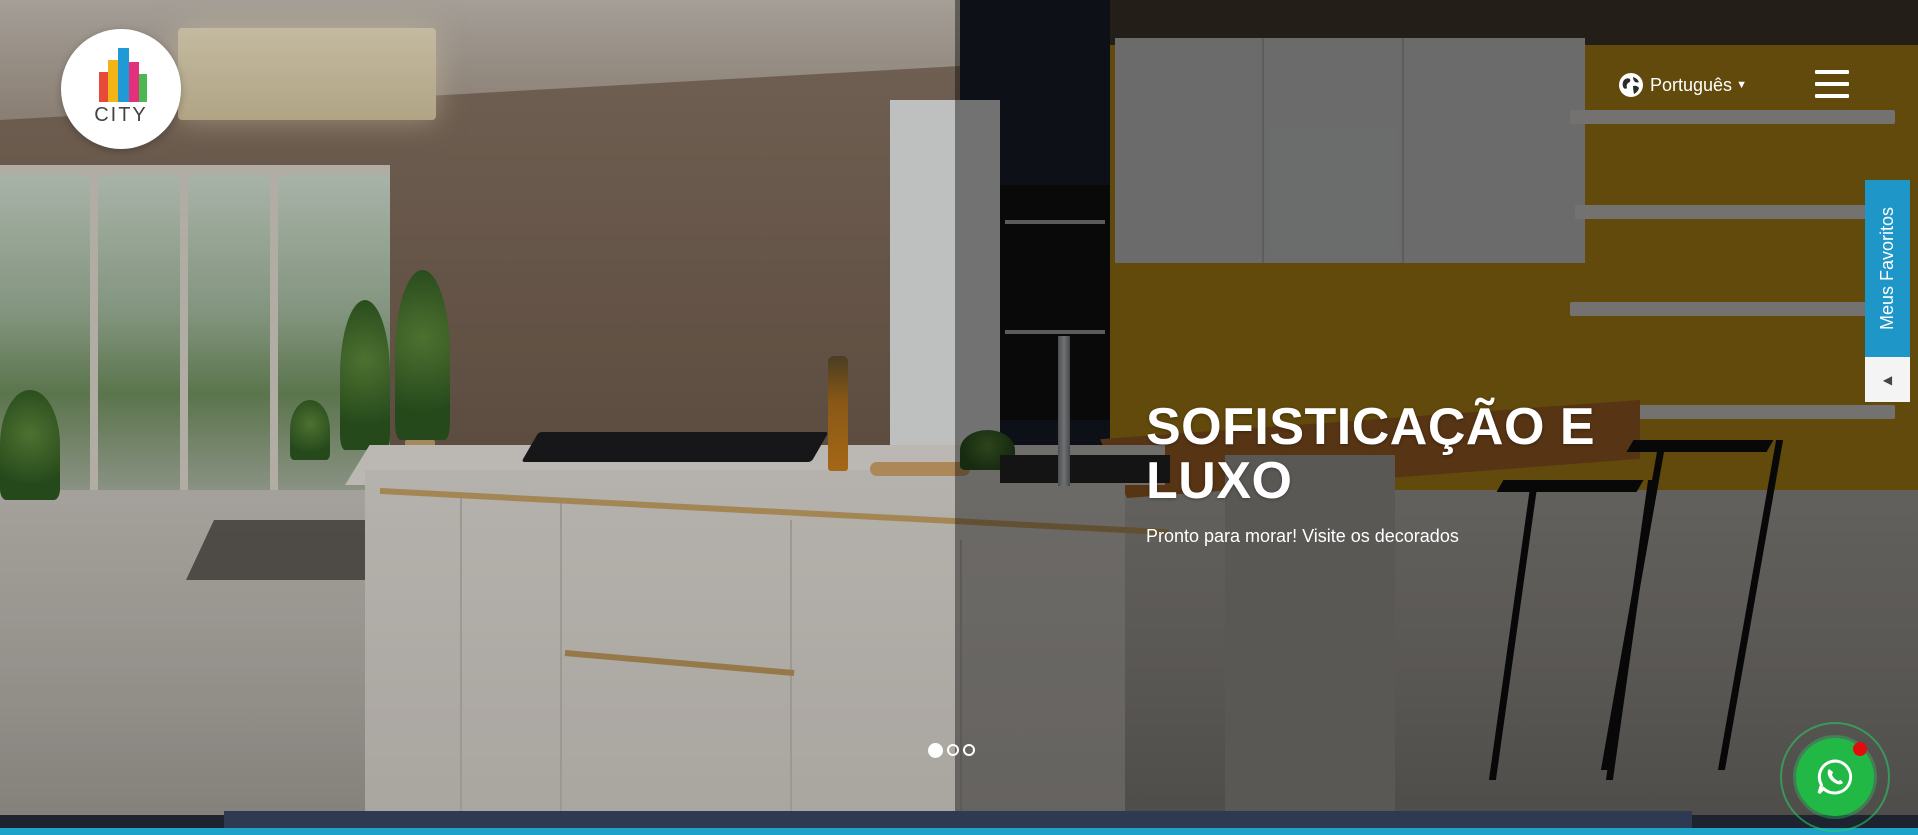 The width and height of the screenshot is (1918, 835). I want to click on favorites-toggle-button: ◀, so click(1887, 379).